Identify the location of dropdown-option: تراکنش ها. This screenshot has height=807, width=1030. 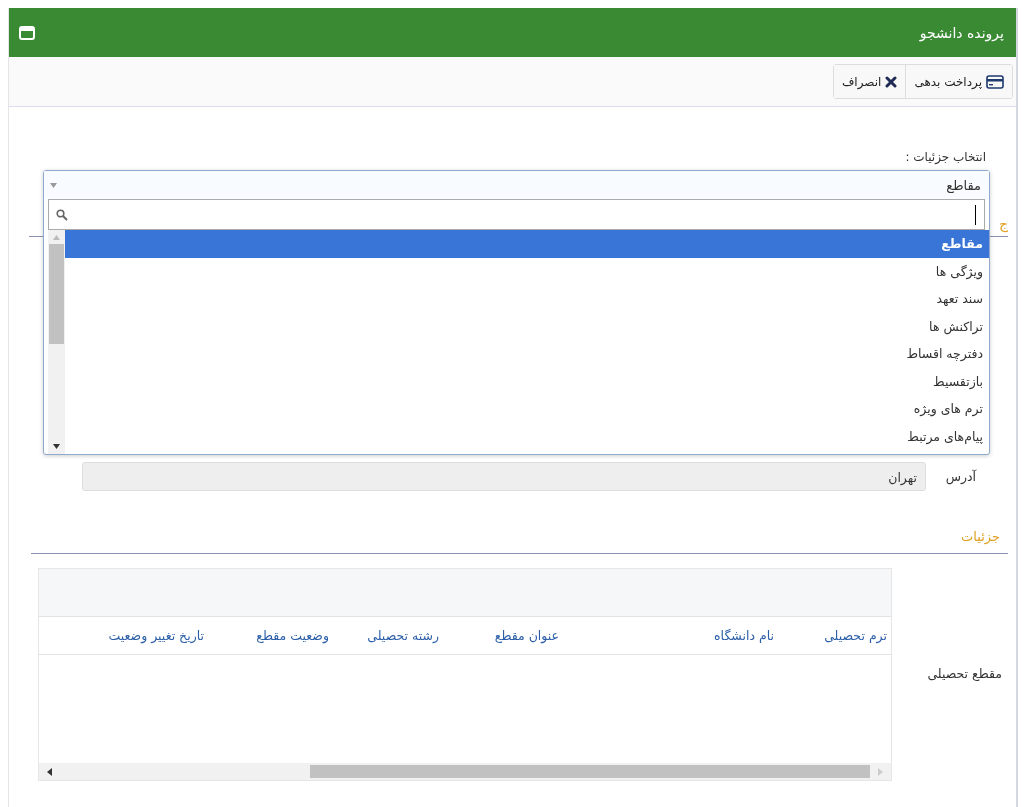
(527, 326).